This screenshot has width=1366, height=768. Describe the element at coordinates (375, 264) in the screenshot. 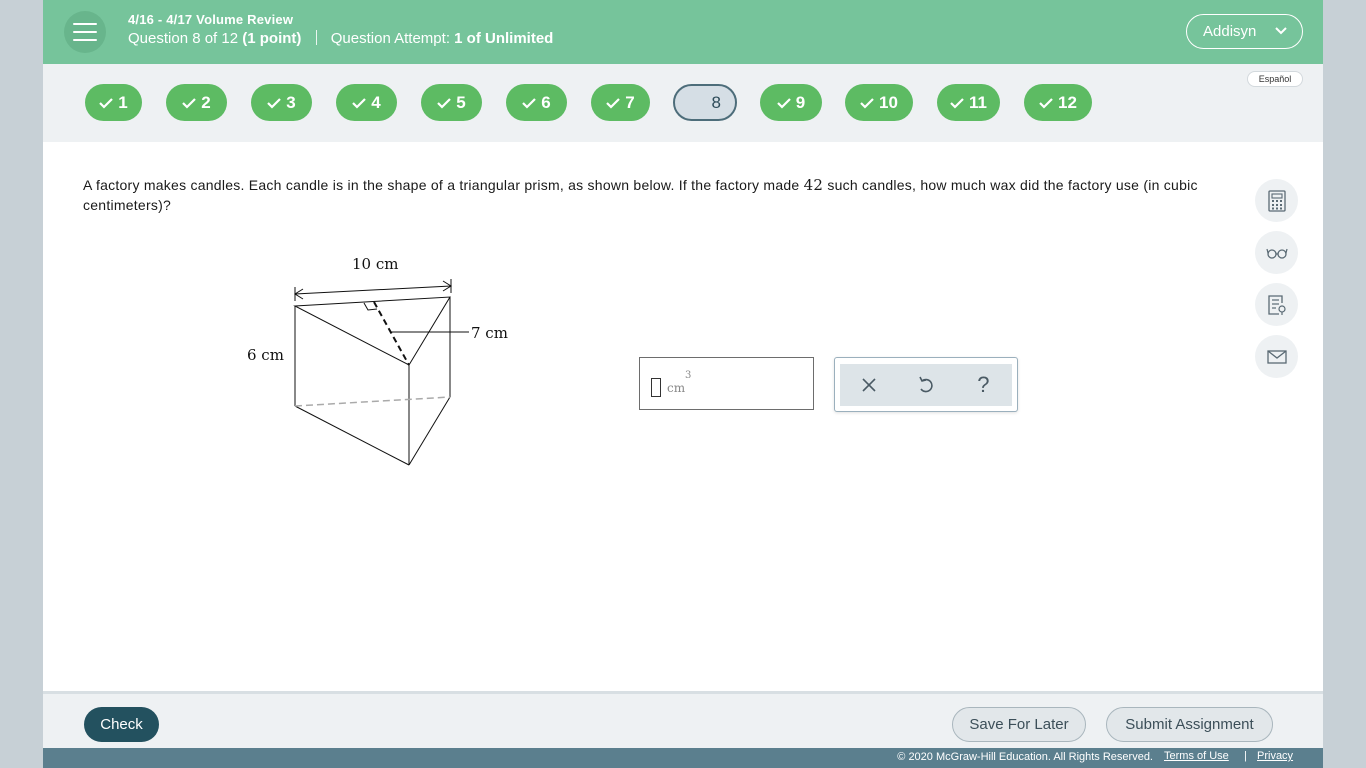

I see `length-label: 10 cm` at that location.